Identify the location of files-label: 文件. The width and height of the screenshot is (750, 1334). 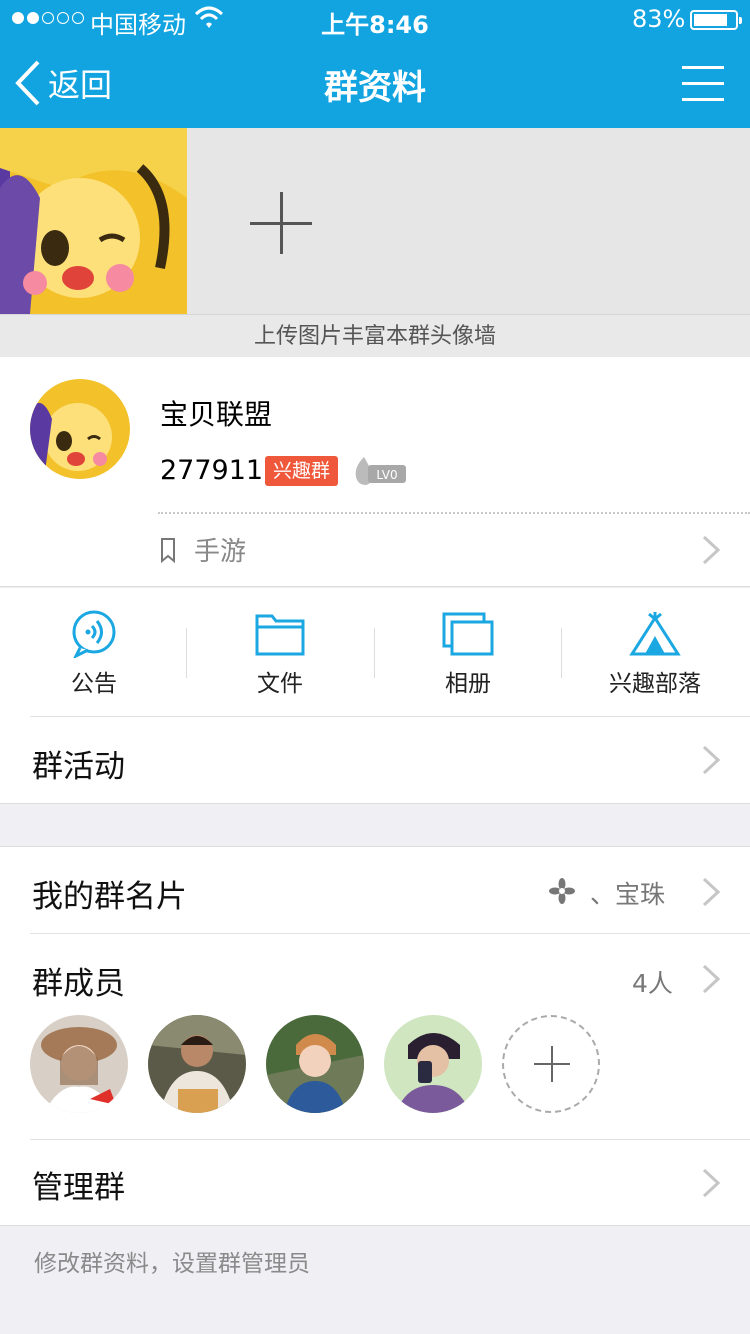
(280, 684).